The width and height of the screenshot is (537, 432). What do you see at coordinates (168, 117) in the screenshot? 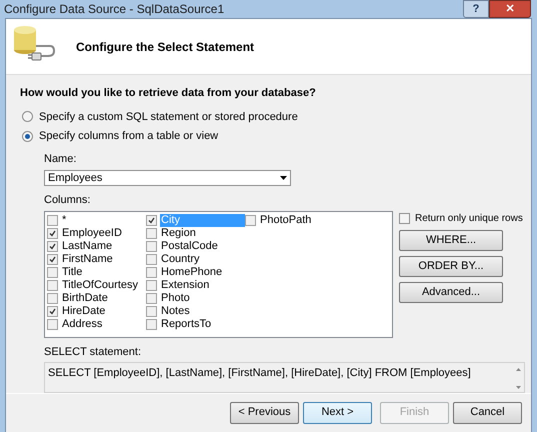
I see `option-label: Specify a custom SQL statement or stored procedure` at bounding box center [168, 117].